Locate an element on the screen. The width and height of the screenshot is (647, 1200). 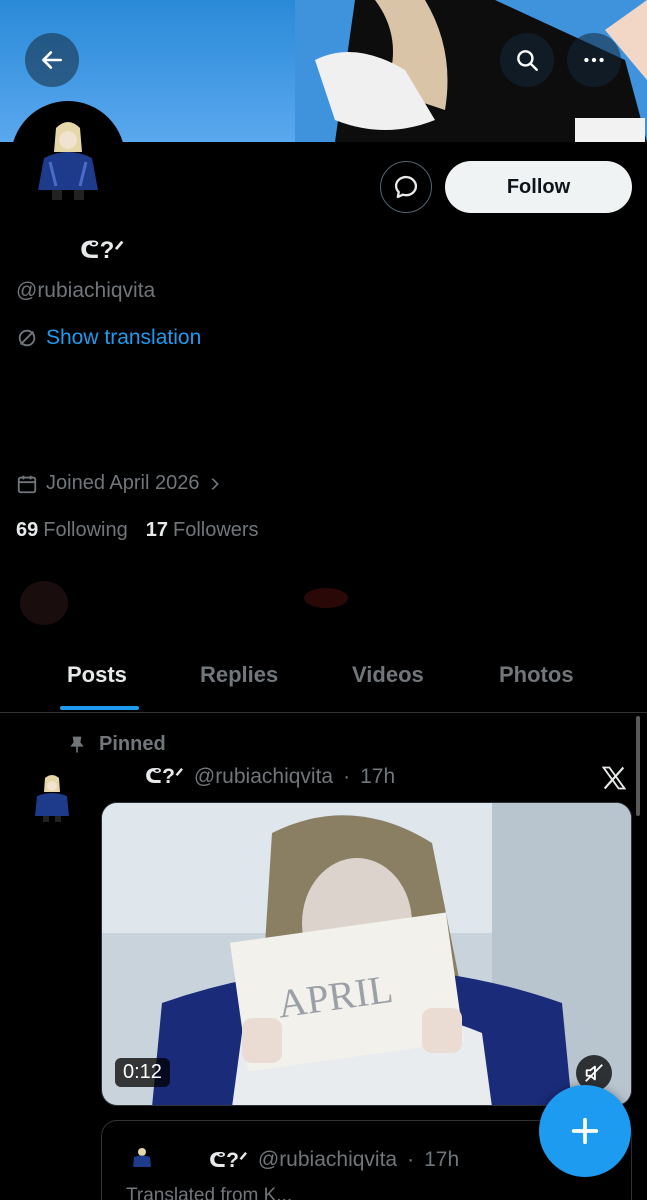
x-logo-icon is located at coordinates (614, 778).